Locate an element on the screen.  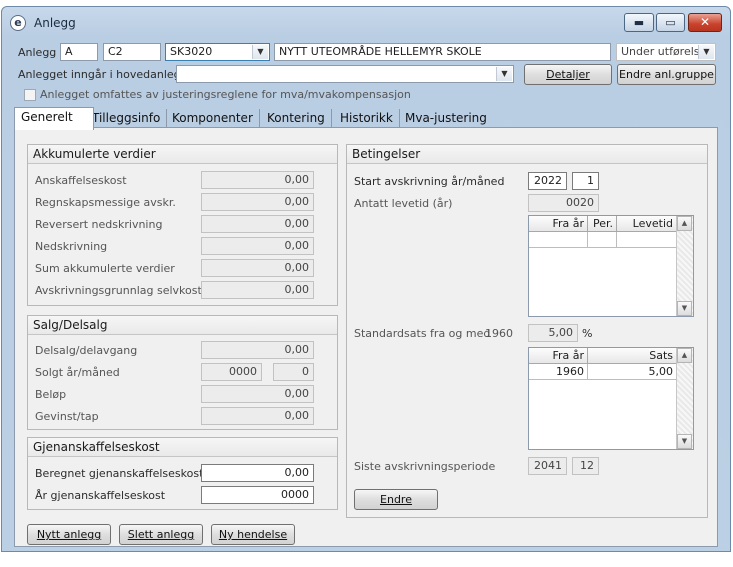
percent-sign: % is located at coordinates (587, 333).